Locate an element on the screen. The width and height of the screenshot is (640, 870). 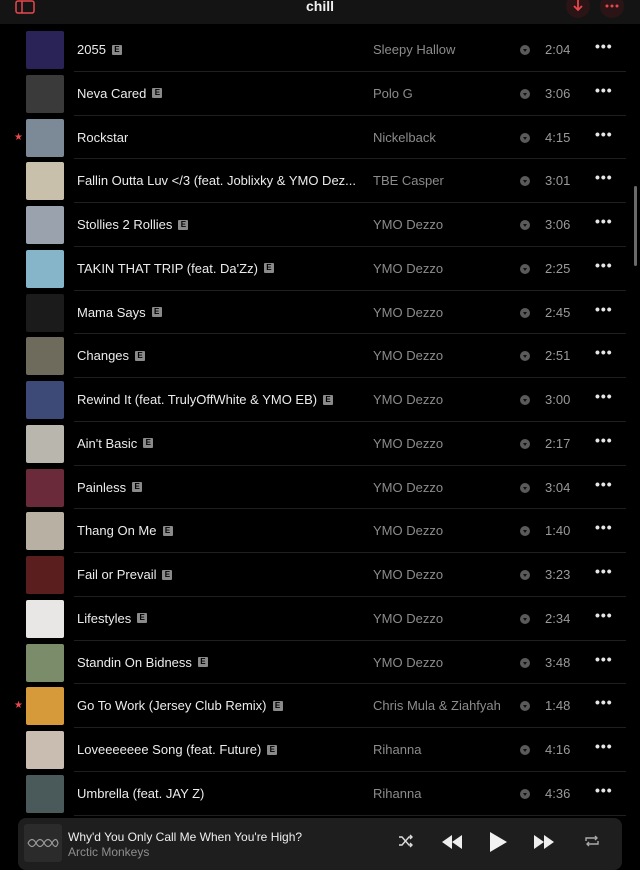
track-title: Go To Work (Jersey Club Remix) E is located at coordinates (180, 705).